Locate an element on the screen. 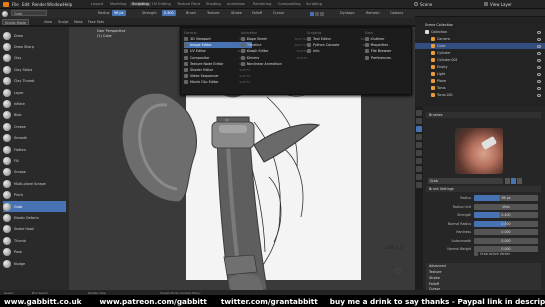  tool-inflate: Inflate is located at coordinates (34, 103).